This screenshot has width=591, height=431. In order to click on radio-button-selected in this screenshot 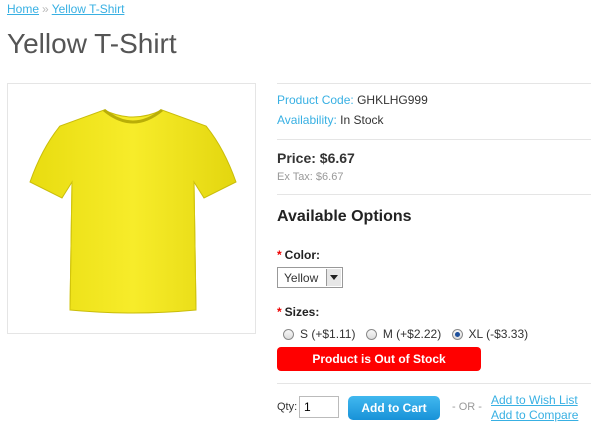, I will do `click(457, 334)`.